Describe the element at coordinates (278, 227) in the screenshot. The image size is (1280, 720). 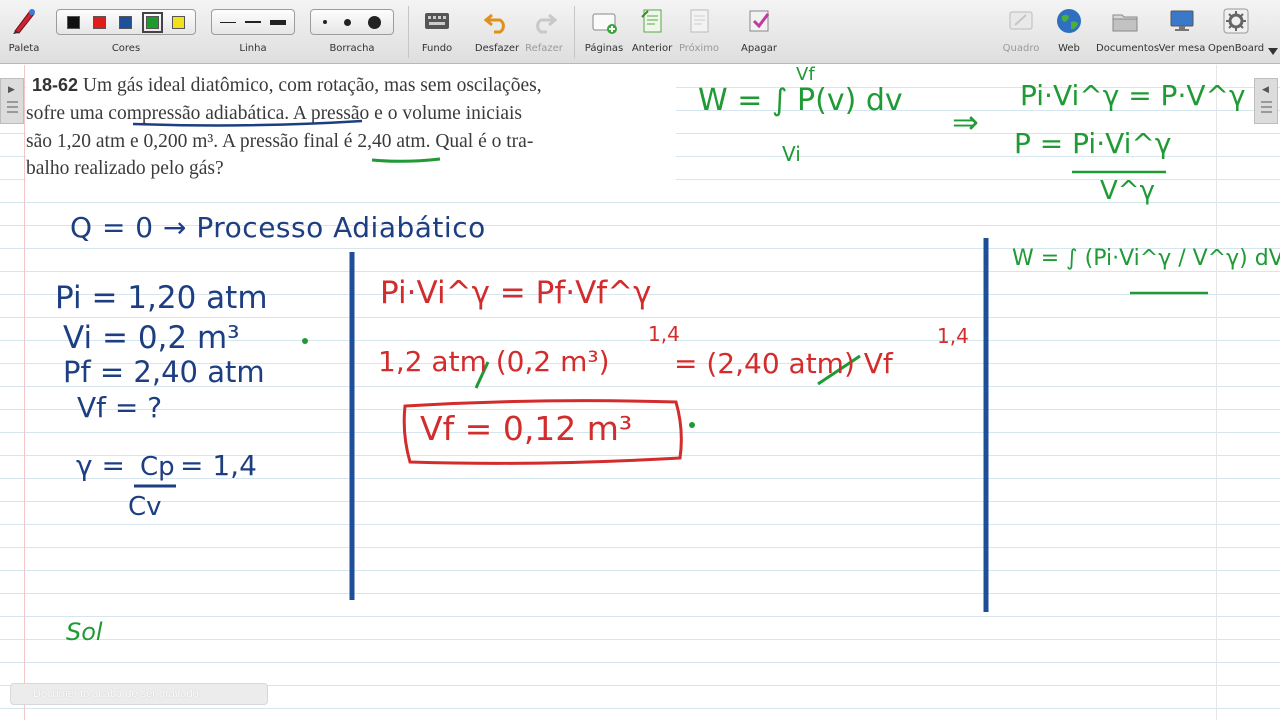
I see `header-adiabatic: Q = 0 → Processo Adiabático` at that location.